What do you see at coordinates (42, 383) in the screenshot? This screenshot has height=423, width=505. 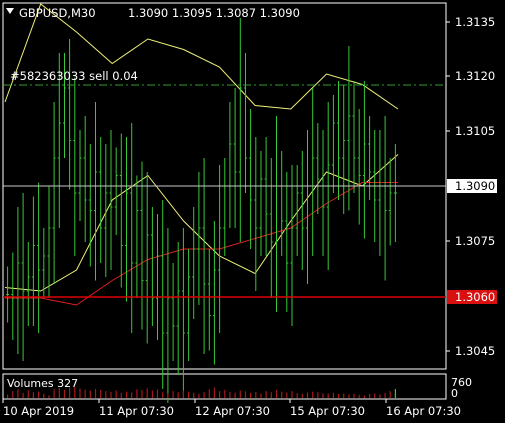 I see `volume-label: Volumes 327` at bounding box center [42, 383].